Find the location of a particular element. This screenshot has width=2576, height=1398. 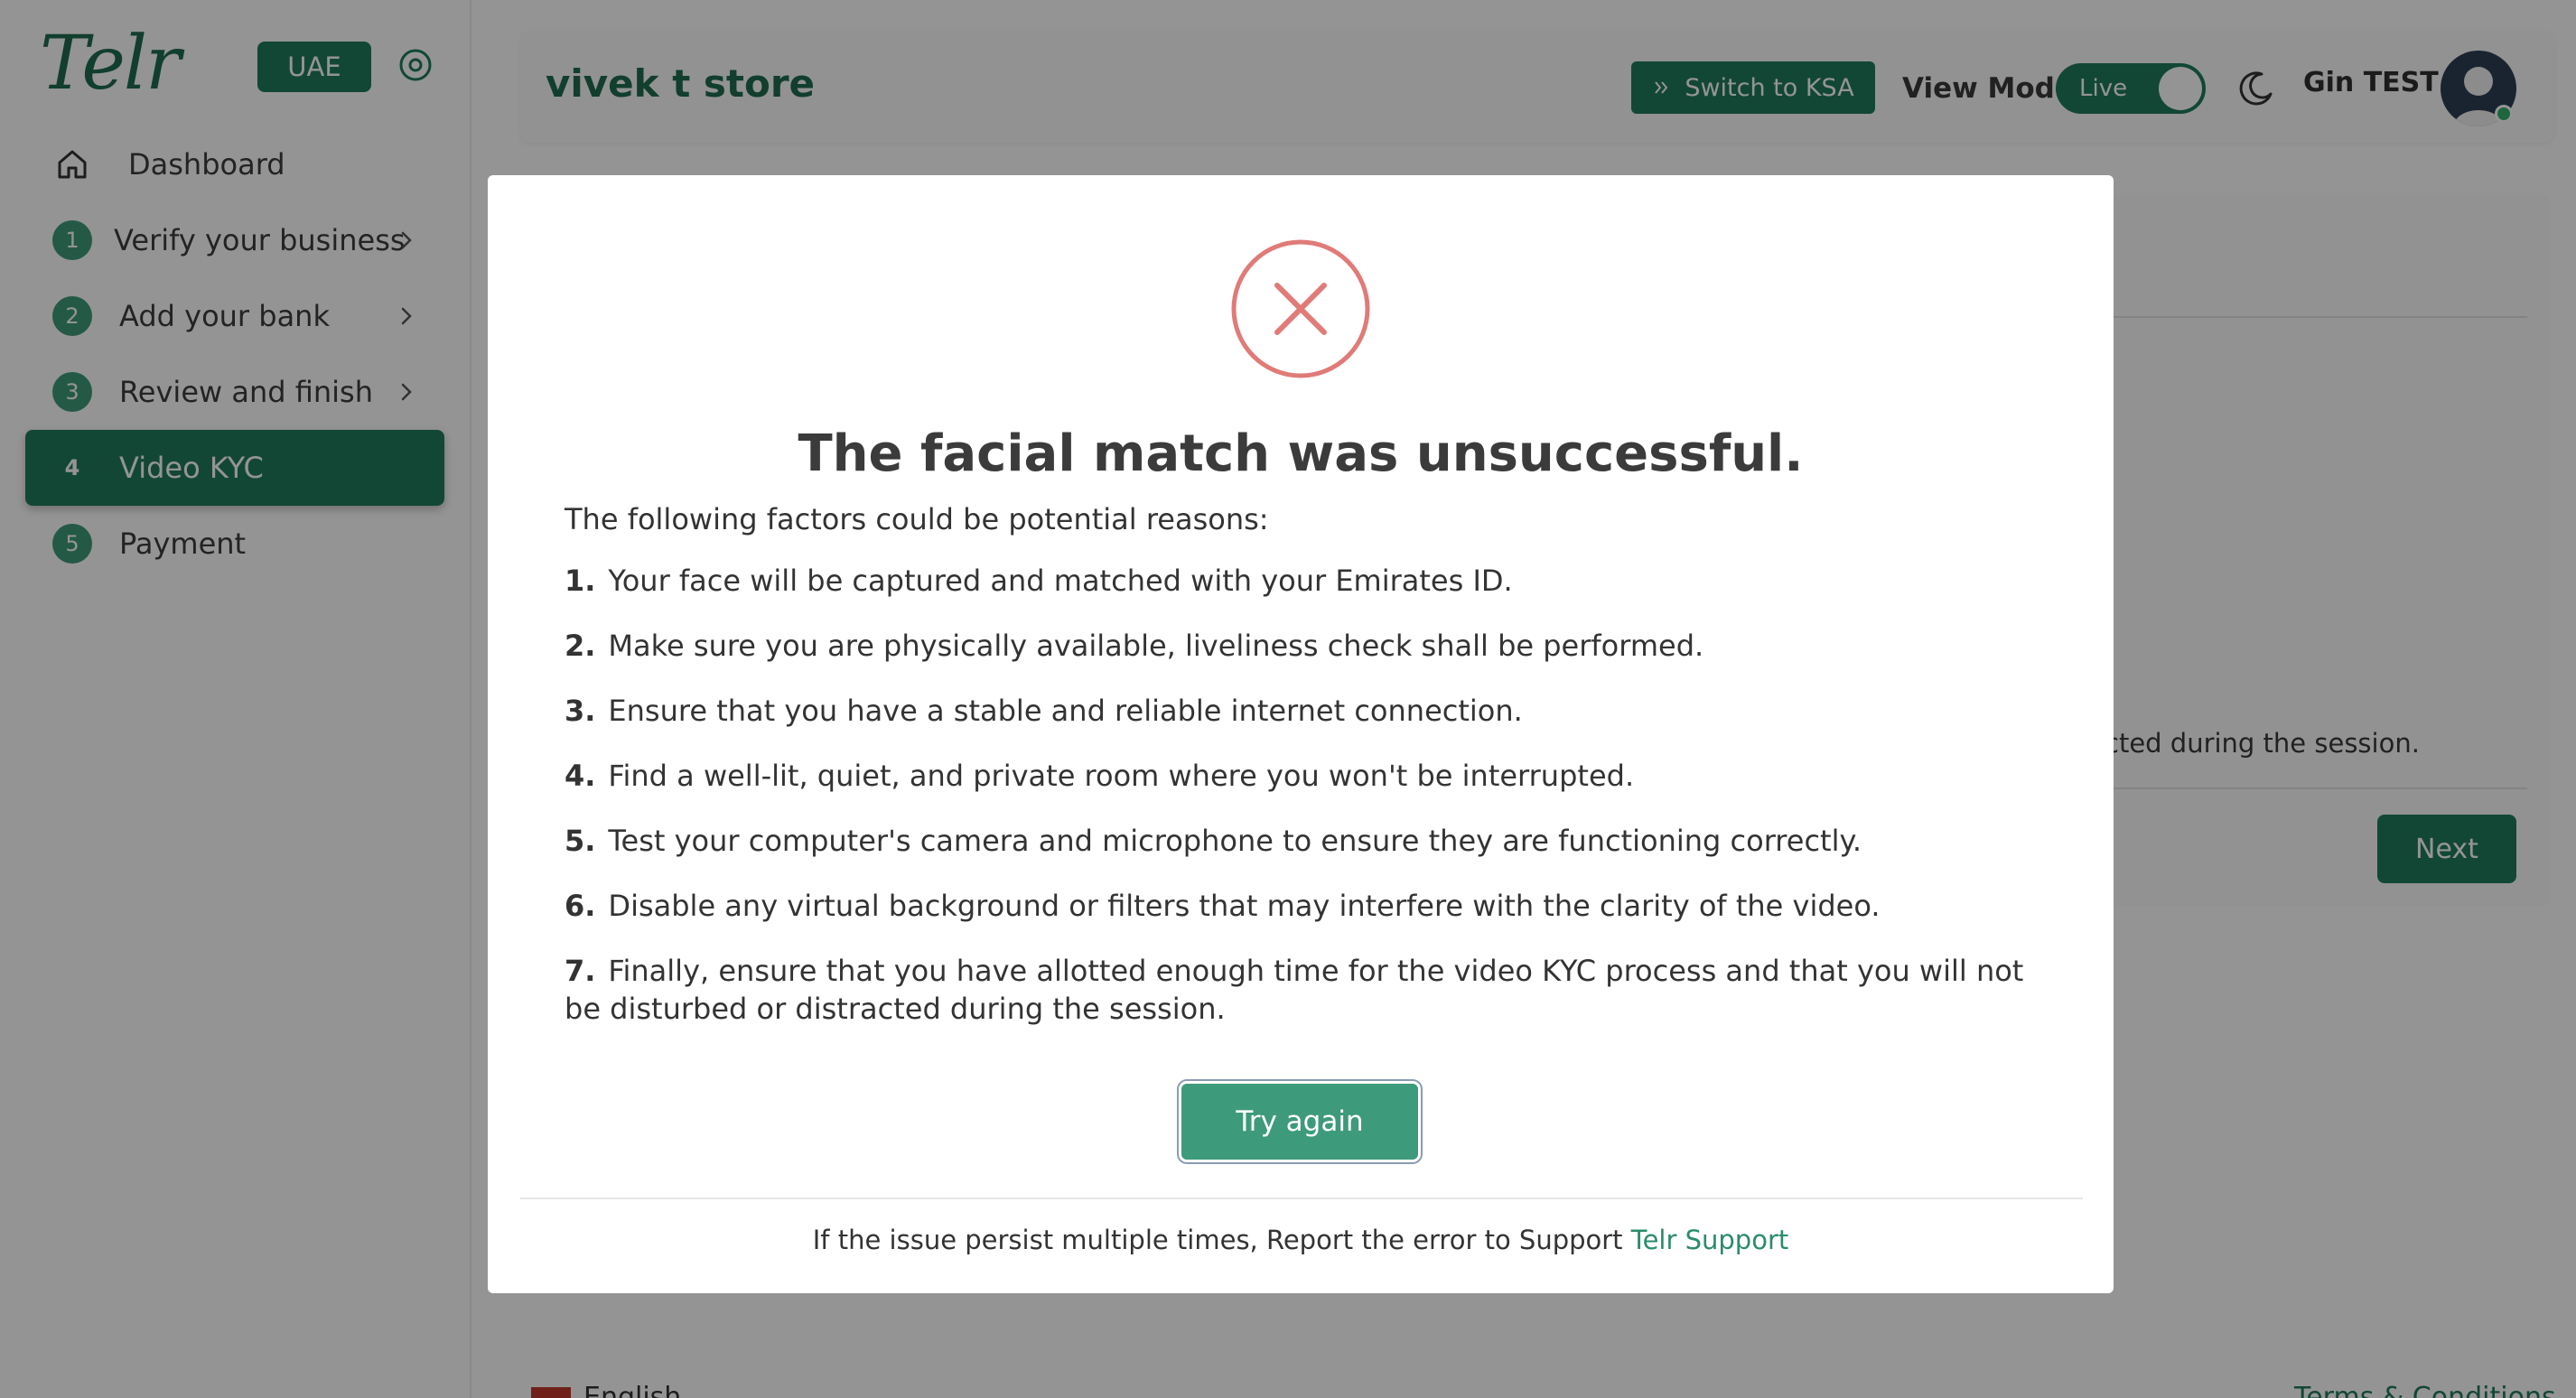

telr-support-link: Telr Support is located at coordinates (1709, 1240).